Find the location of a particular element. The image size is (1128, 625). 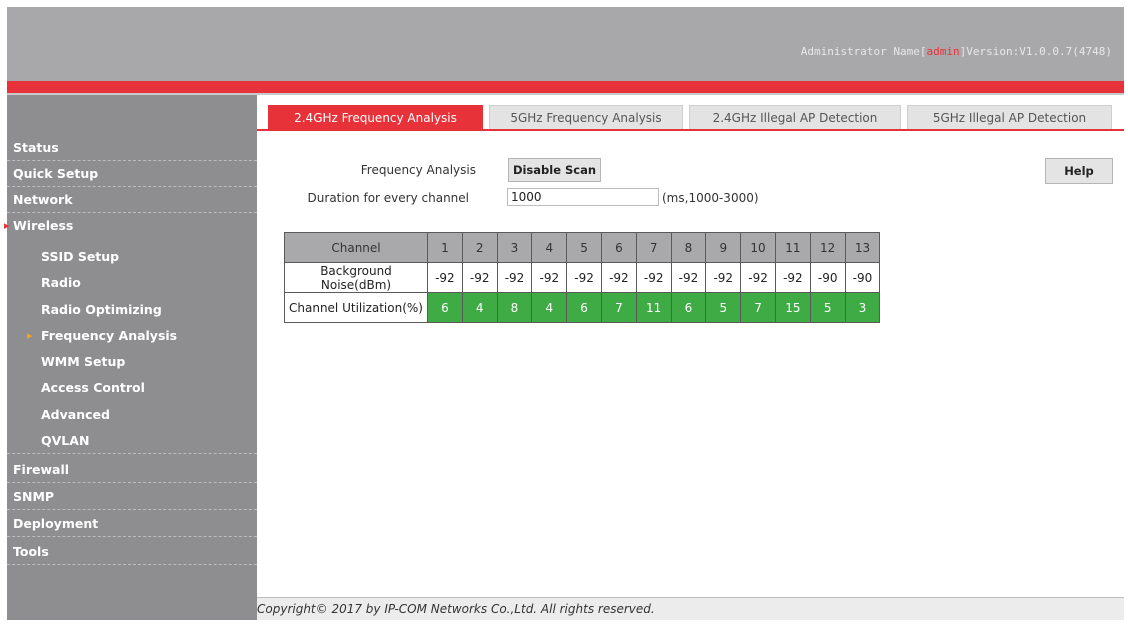

version-text: Version:V1.0.0.7(4748) is located at coordinates (1039, 51).